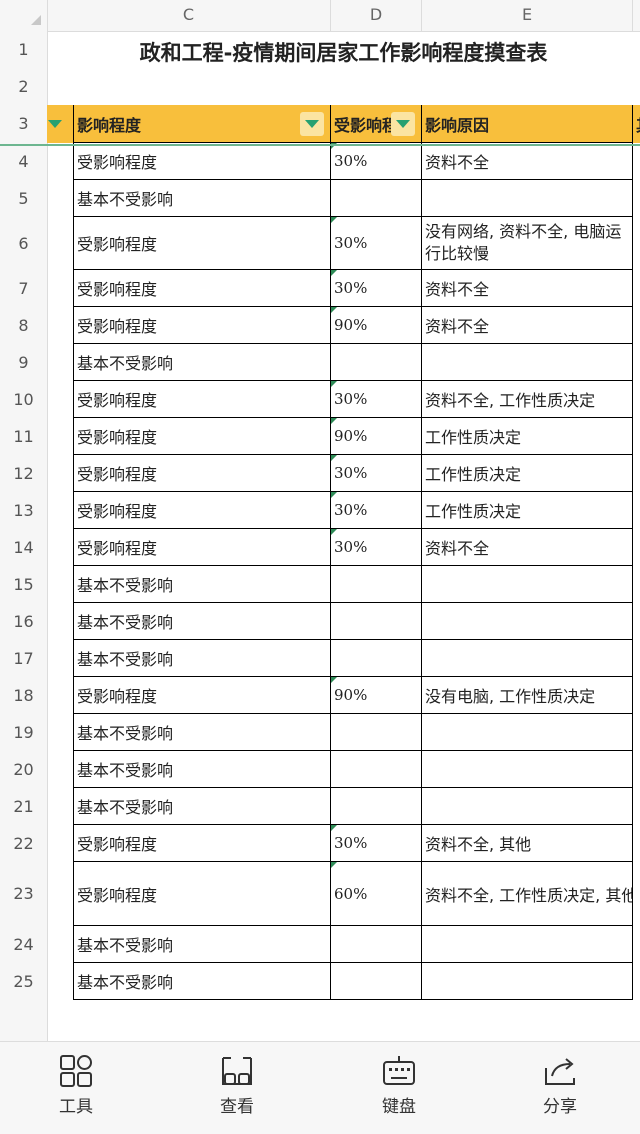  I want to click on row-number: 17, so click(23, 658).